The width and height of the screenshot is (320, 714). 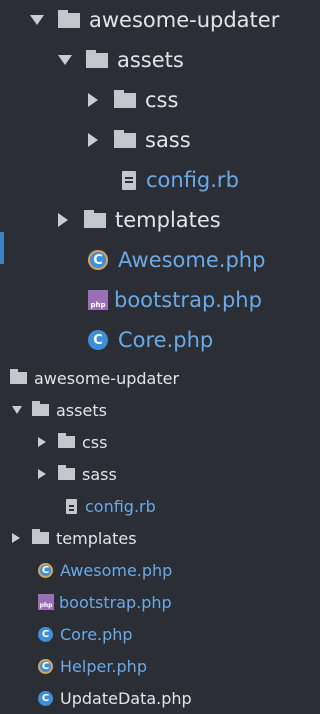 What do you see at coordinates (103, 666) in the screenshot?
I see `tree-item-label: Helper.php` at bounding box center [103, 666].